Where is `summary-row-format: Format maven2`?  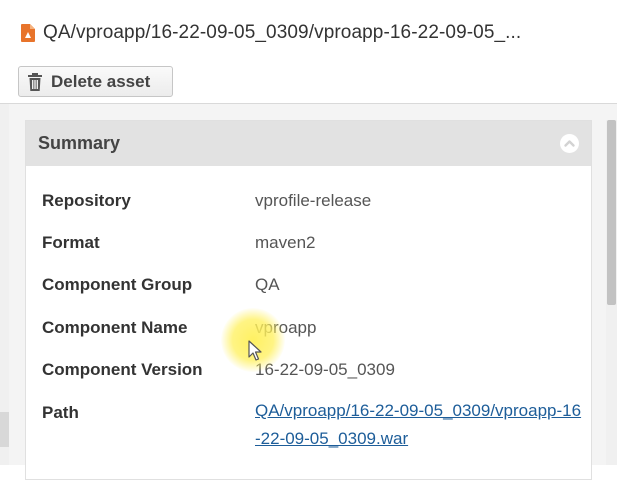
summary-row-format: Format maven2 is located at coordinates (307, 245).